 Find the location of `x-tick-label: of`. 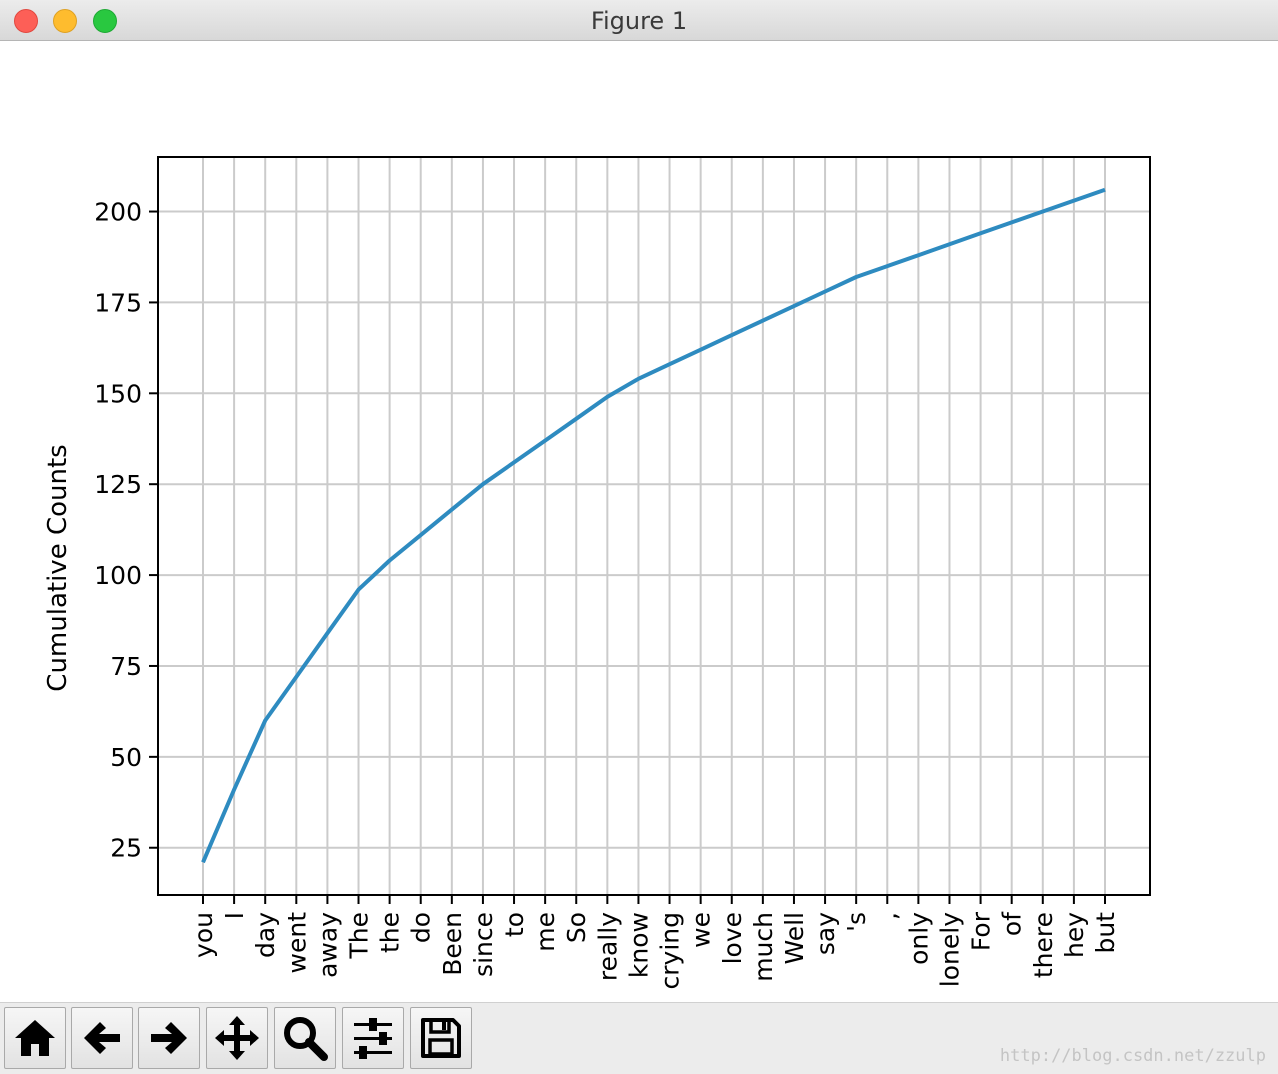

x-tick-label: of is located at coordinates (1012, 923).